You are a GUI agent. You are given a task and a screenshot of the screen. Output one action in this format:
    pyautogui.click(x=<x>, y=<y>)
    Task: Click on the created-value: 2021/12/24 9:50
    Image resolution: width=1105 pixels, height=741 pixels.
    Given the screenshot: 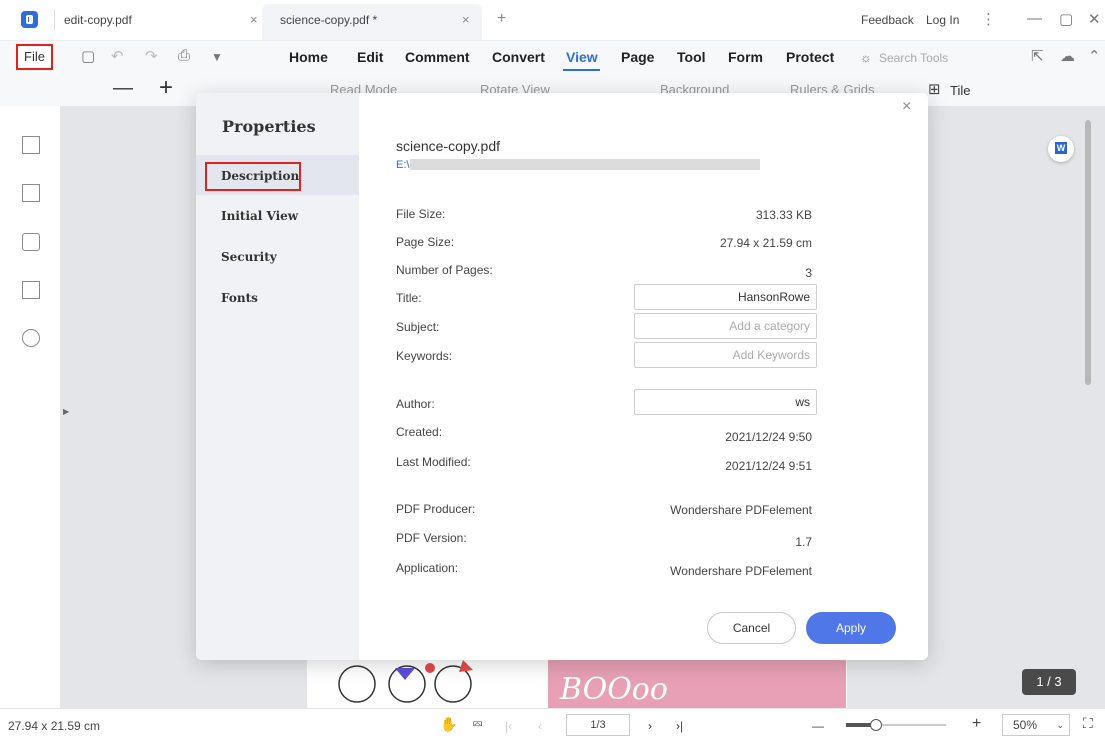 What is the action you would take?
    pyautogui.click(x=768, y=437)
    